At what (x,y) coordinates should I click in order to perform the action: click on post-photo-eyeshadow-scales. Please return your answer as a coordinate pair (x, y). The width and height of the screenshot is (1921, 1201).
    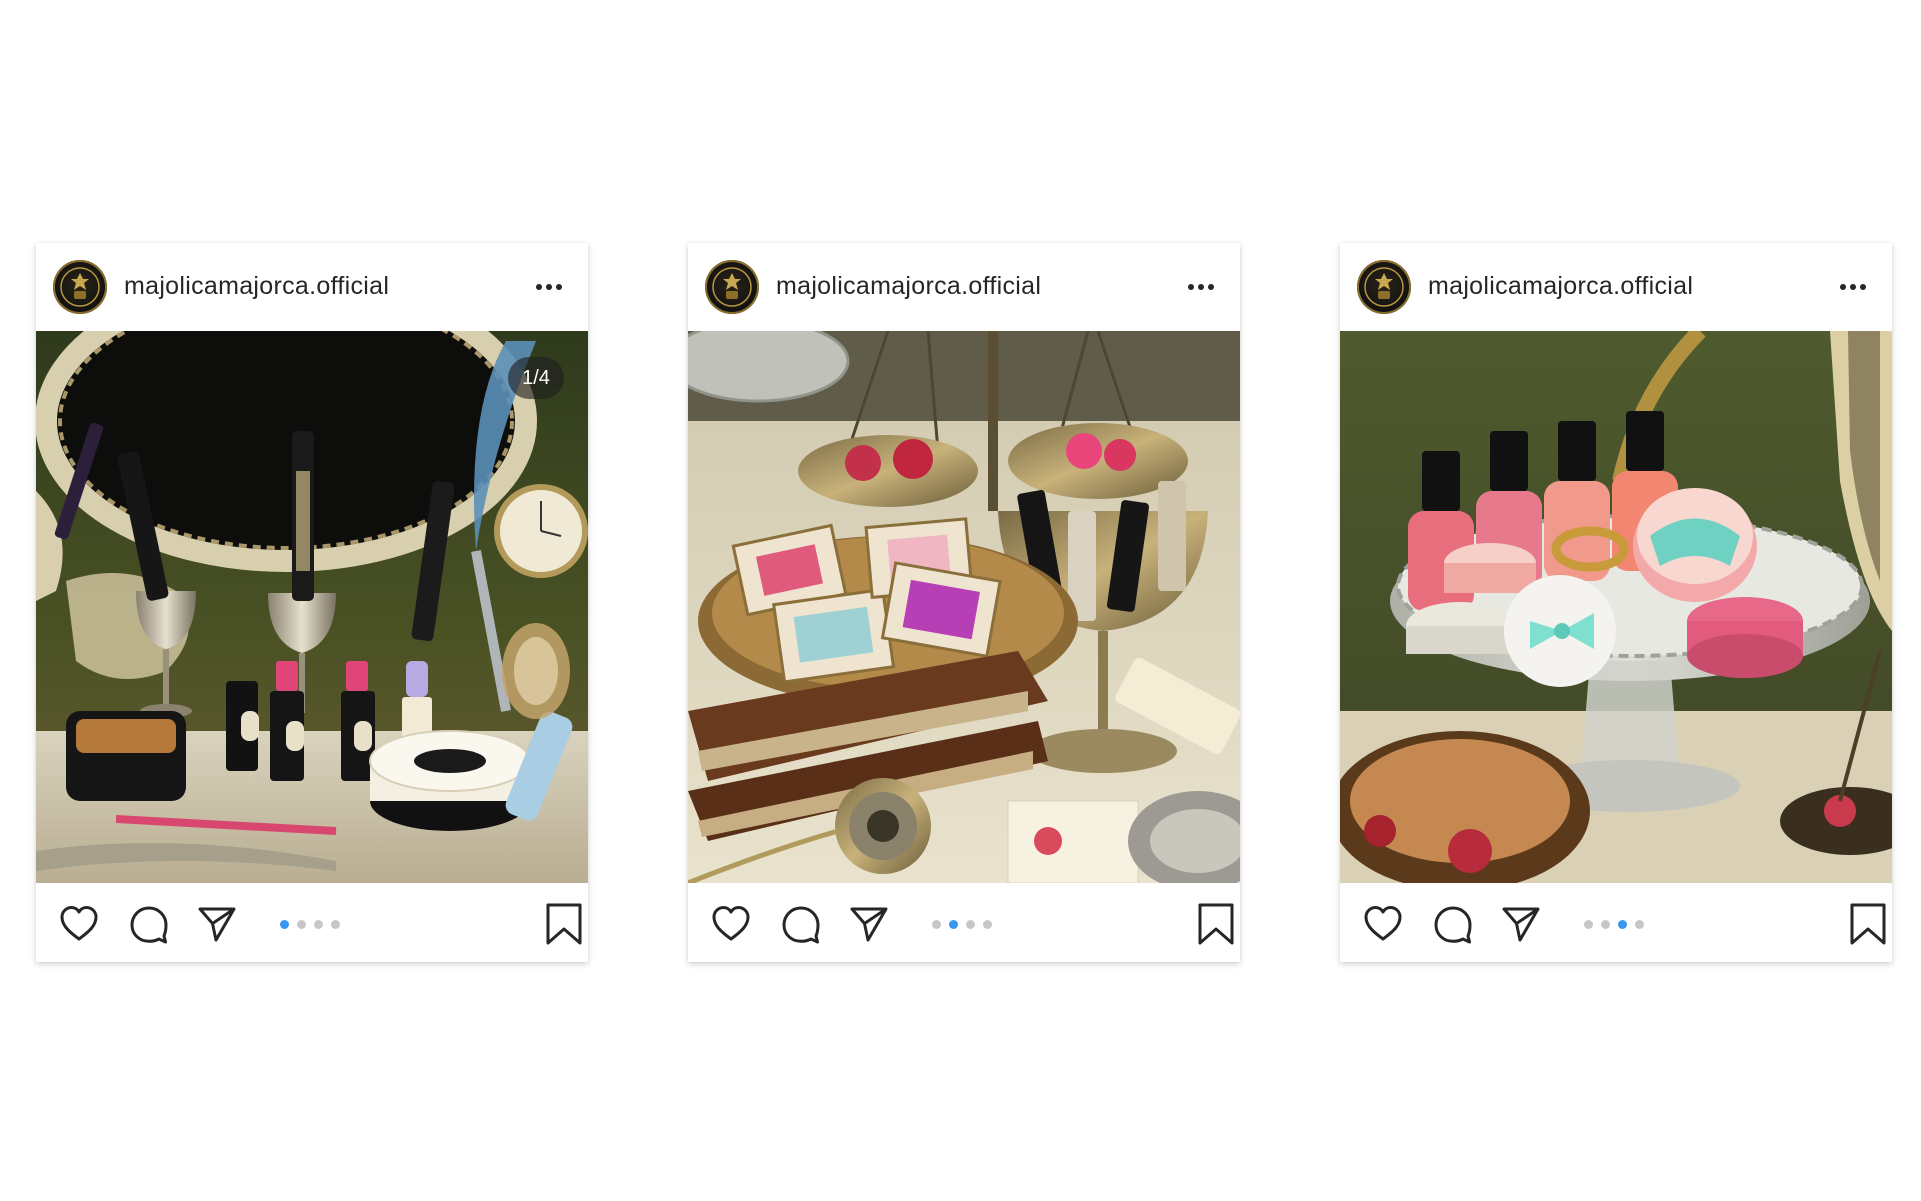
    Looking at the image, I should click on (964, 607).